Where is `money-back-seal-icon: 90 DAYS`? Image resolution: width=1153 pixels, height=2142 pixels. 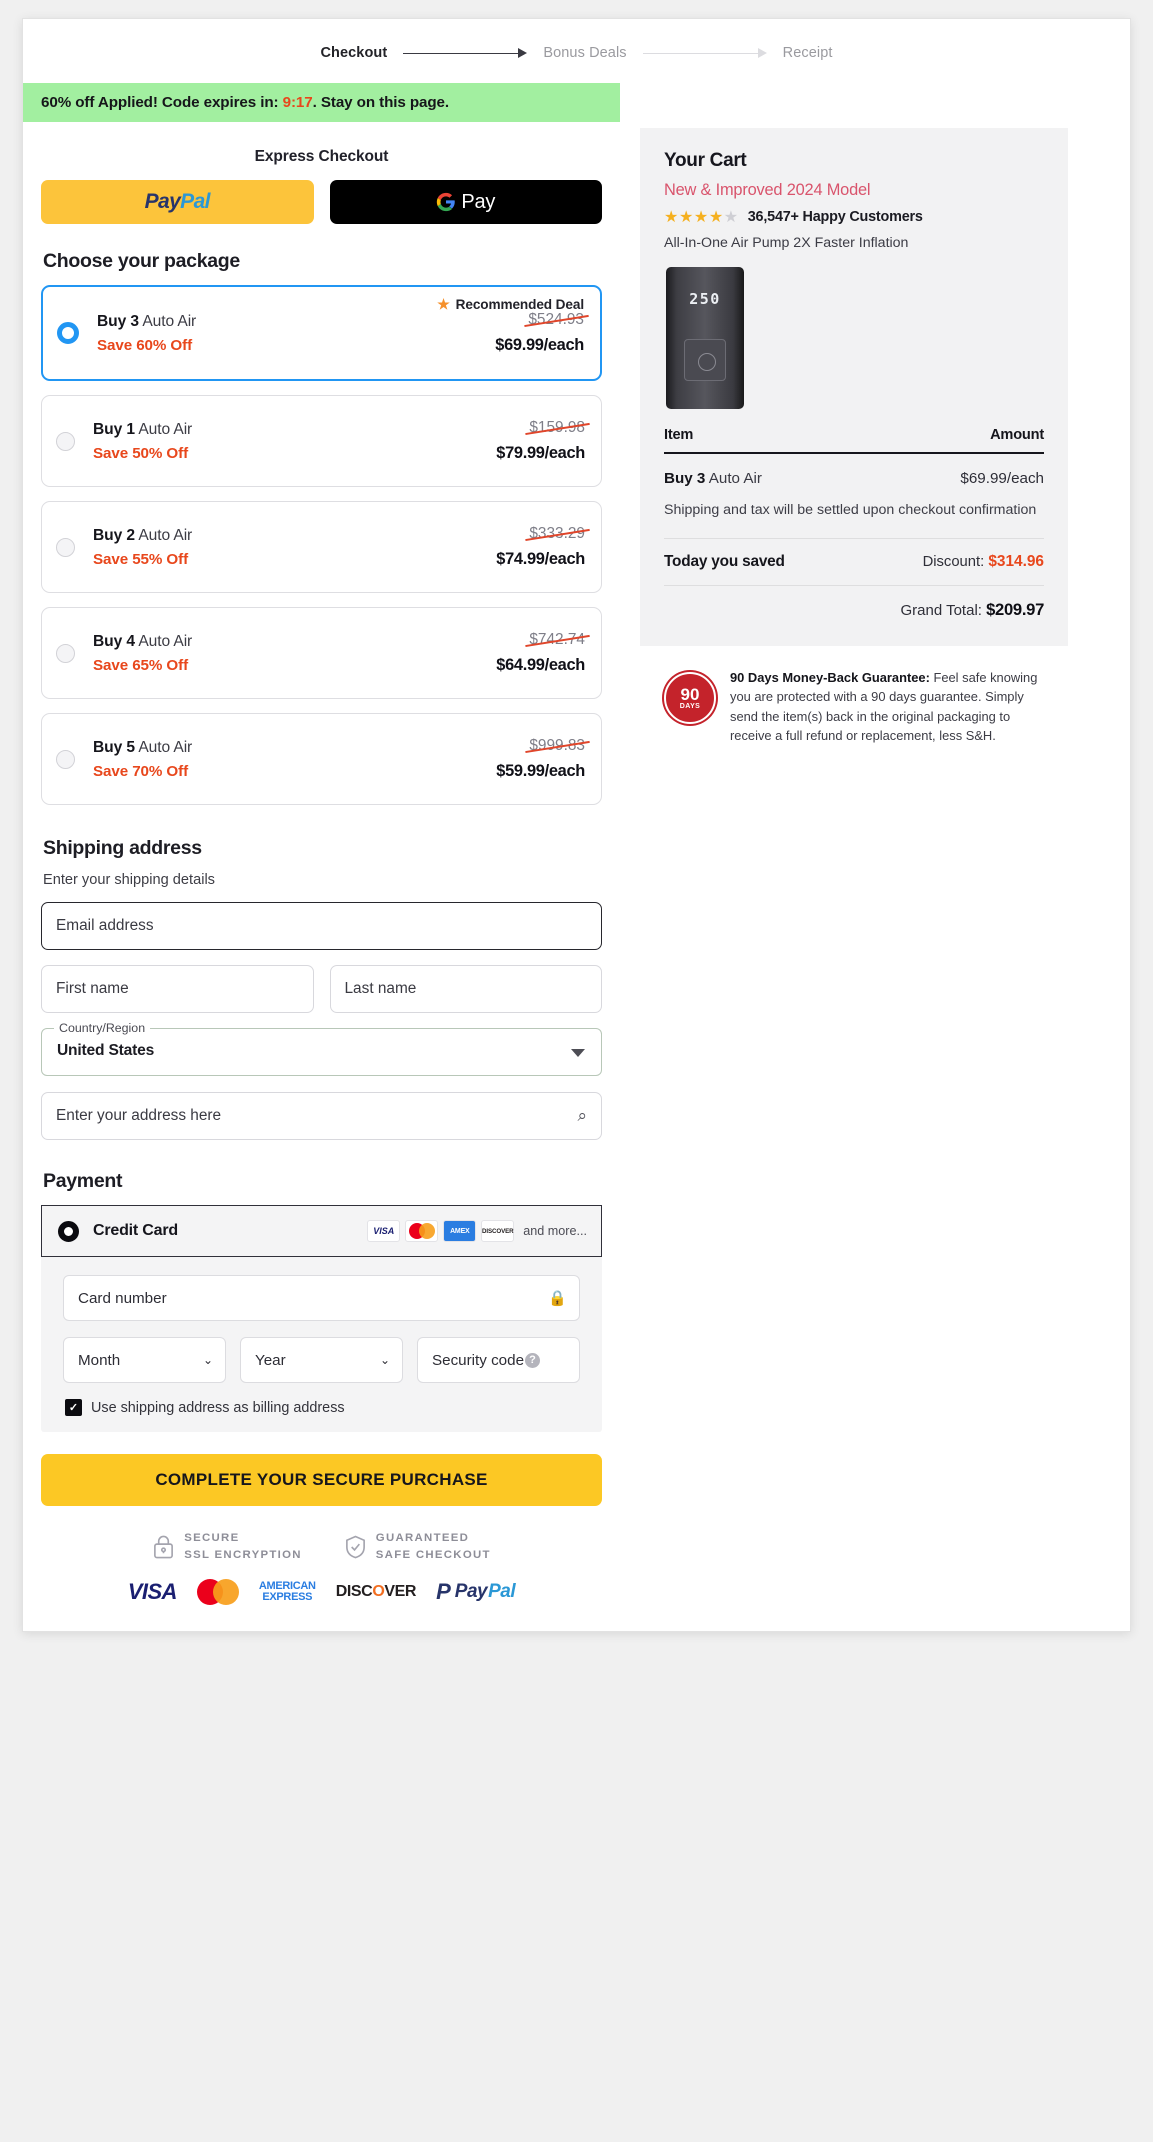
money-back-seal-icon: 90 DAYS is located at coordinates (690, 697).